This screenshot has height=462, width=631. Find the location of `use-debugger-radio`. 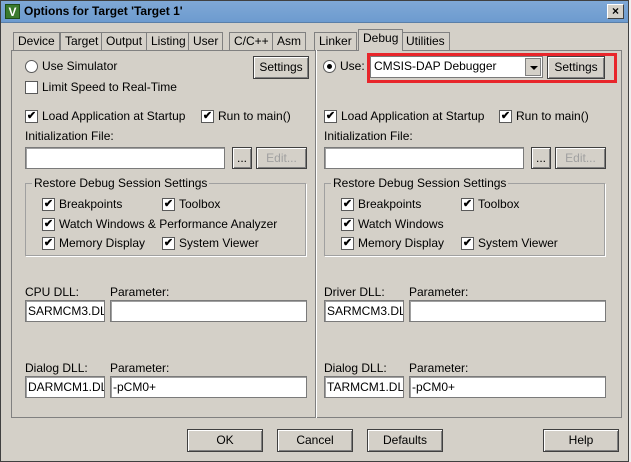

use-debugger-radio is located at coordinates (329, 66).